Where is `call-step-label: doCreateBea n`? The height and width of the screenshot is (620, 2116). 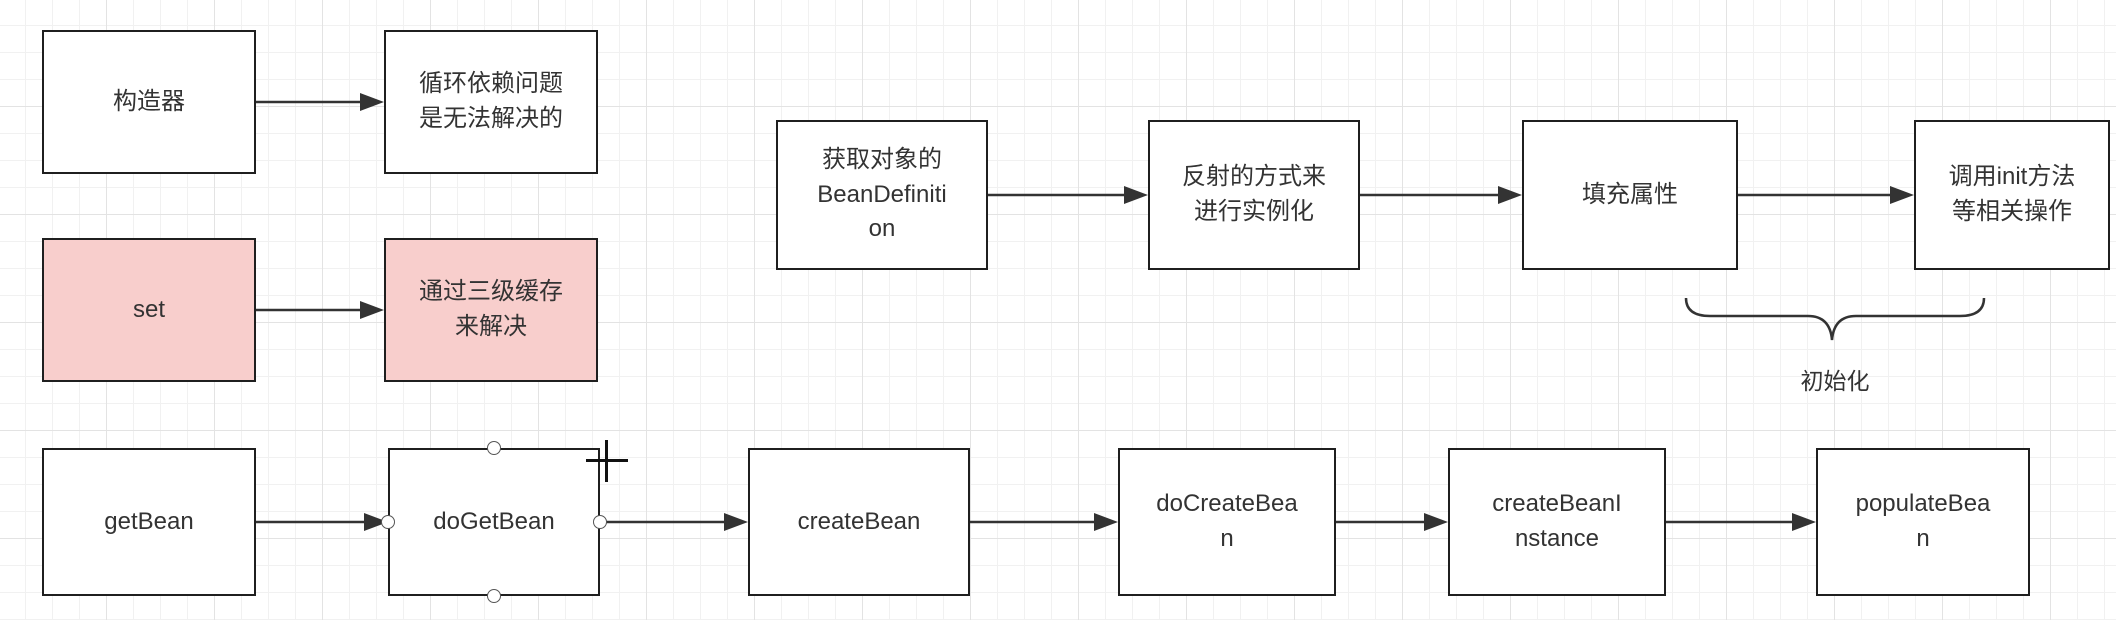 call-step-label: doCreateBea n is located at coordinates (1227, 521).